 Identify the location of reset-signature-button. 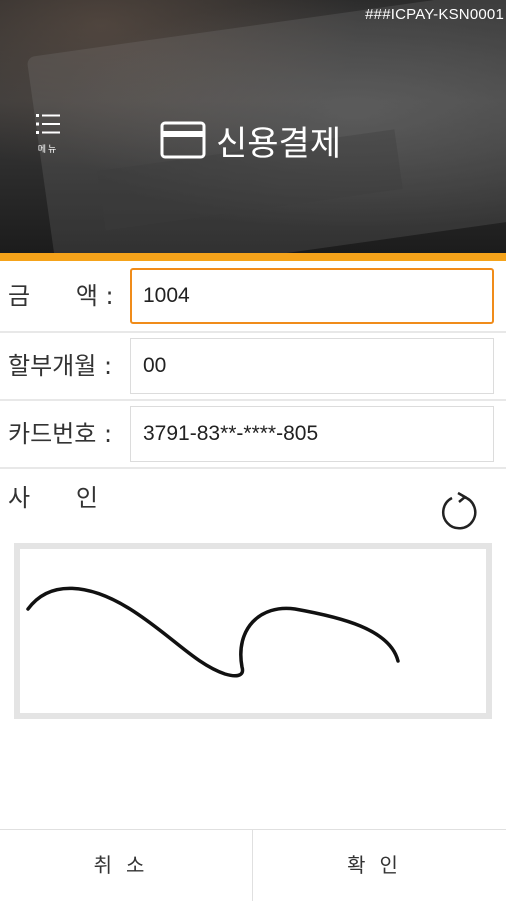
(459, 511).